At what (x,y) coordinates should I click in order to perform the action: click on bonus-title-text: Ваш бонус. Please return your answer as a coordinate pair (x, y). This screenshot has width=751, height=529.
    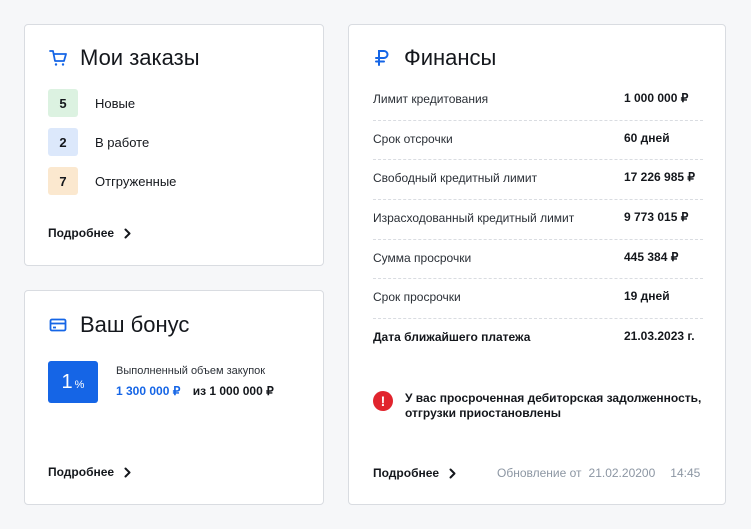
    Looking at the image, I should click on (135, 324).